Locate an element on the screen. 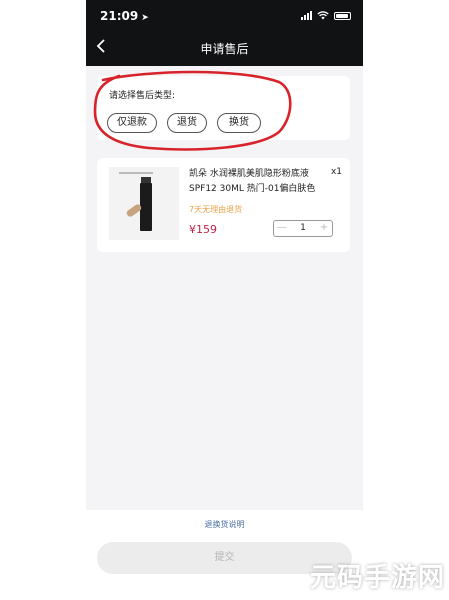 This screenshot has width=449, height=600. service-type-card: 请选择售后类型: 仅退款 退货 换货 is located at coordinates (223, 108).